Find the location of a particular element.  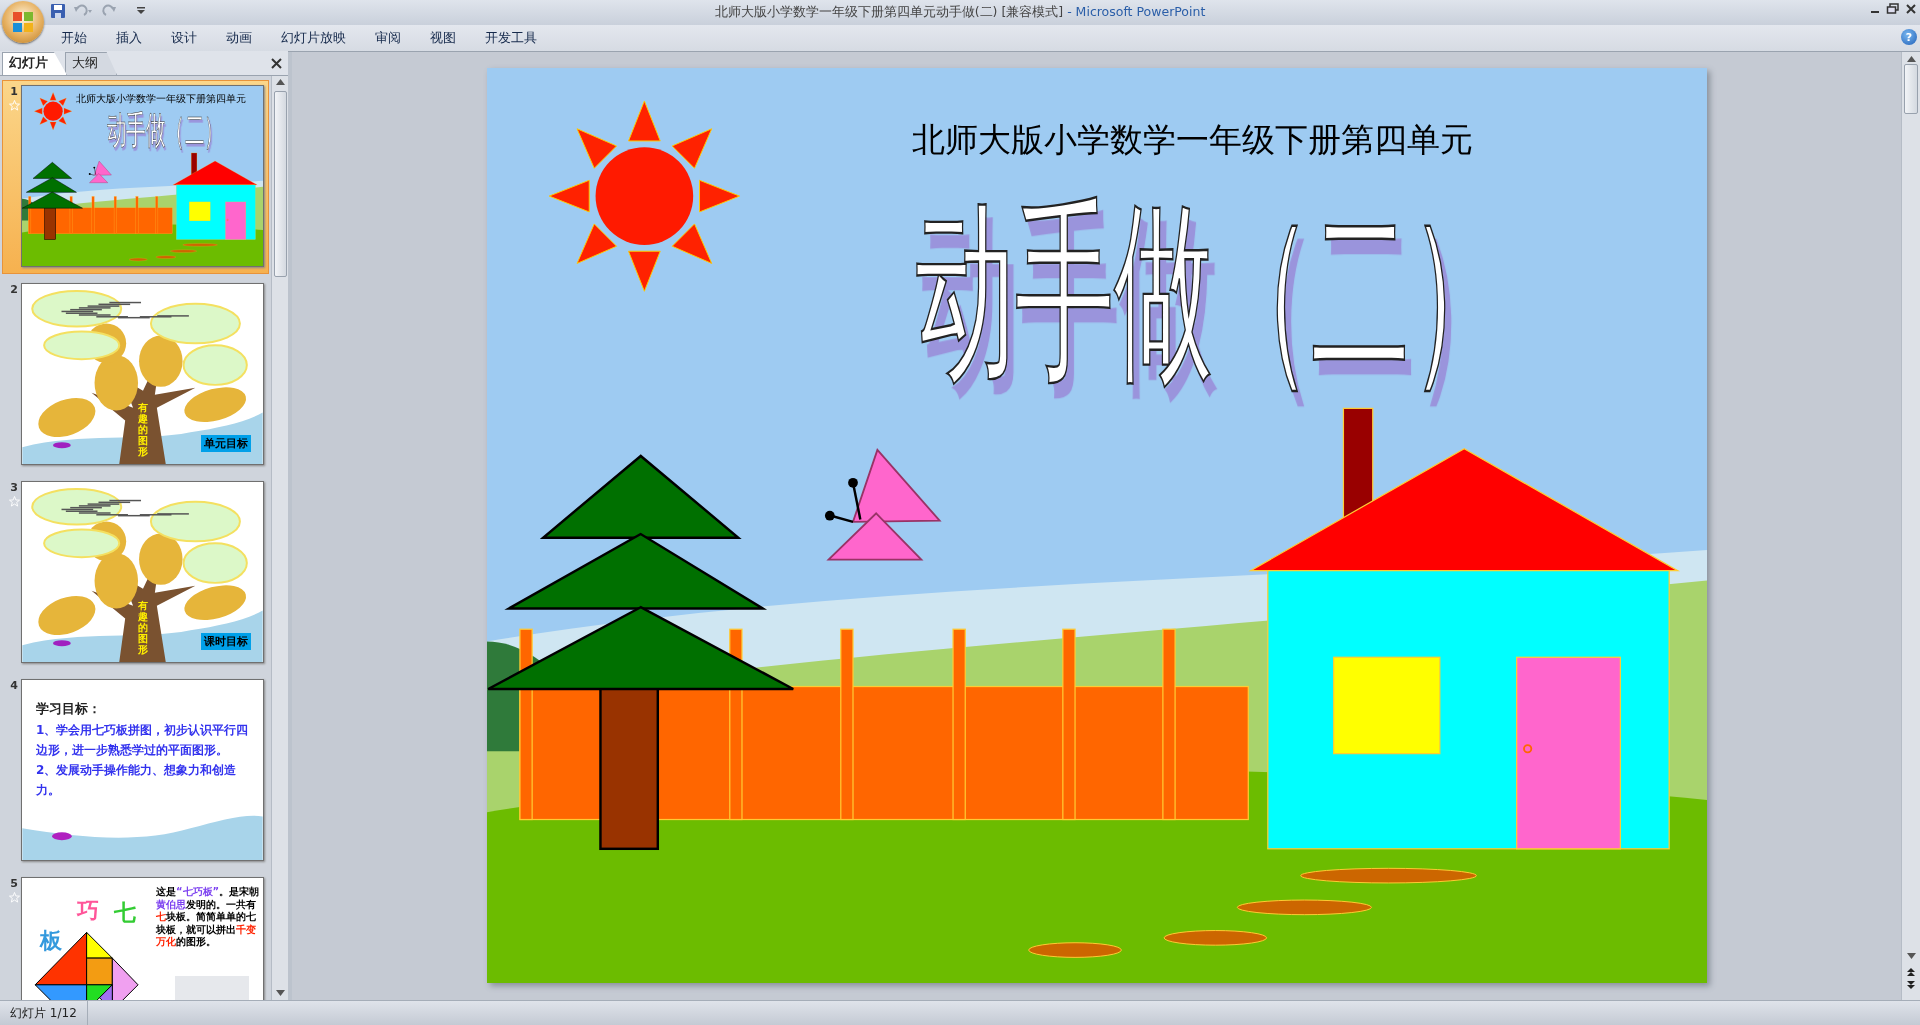

office-button is located at coordinates (23, 22).